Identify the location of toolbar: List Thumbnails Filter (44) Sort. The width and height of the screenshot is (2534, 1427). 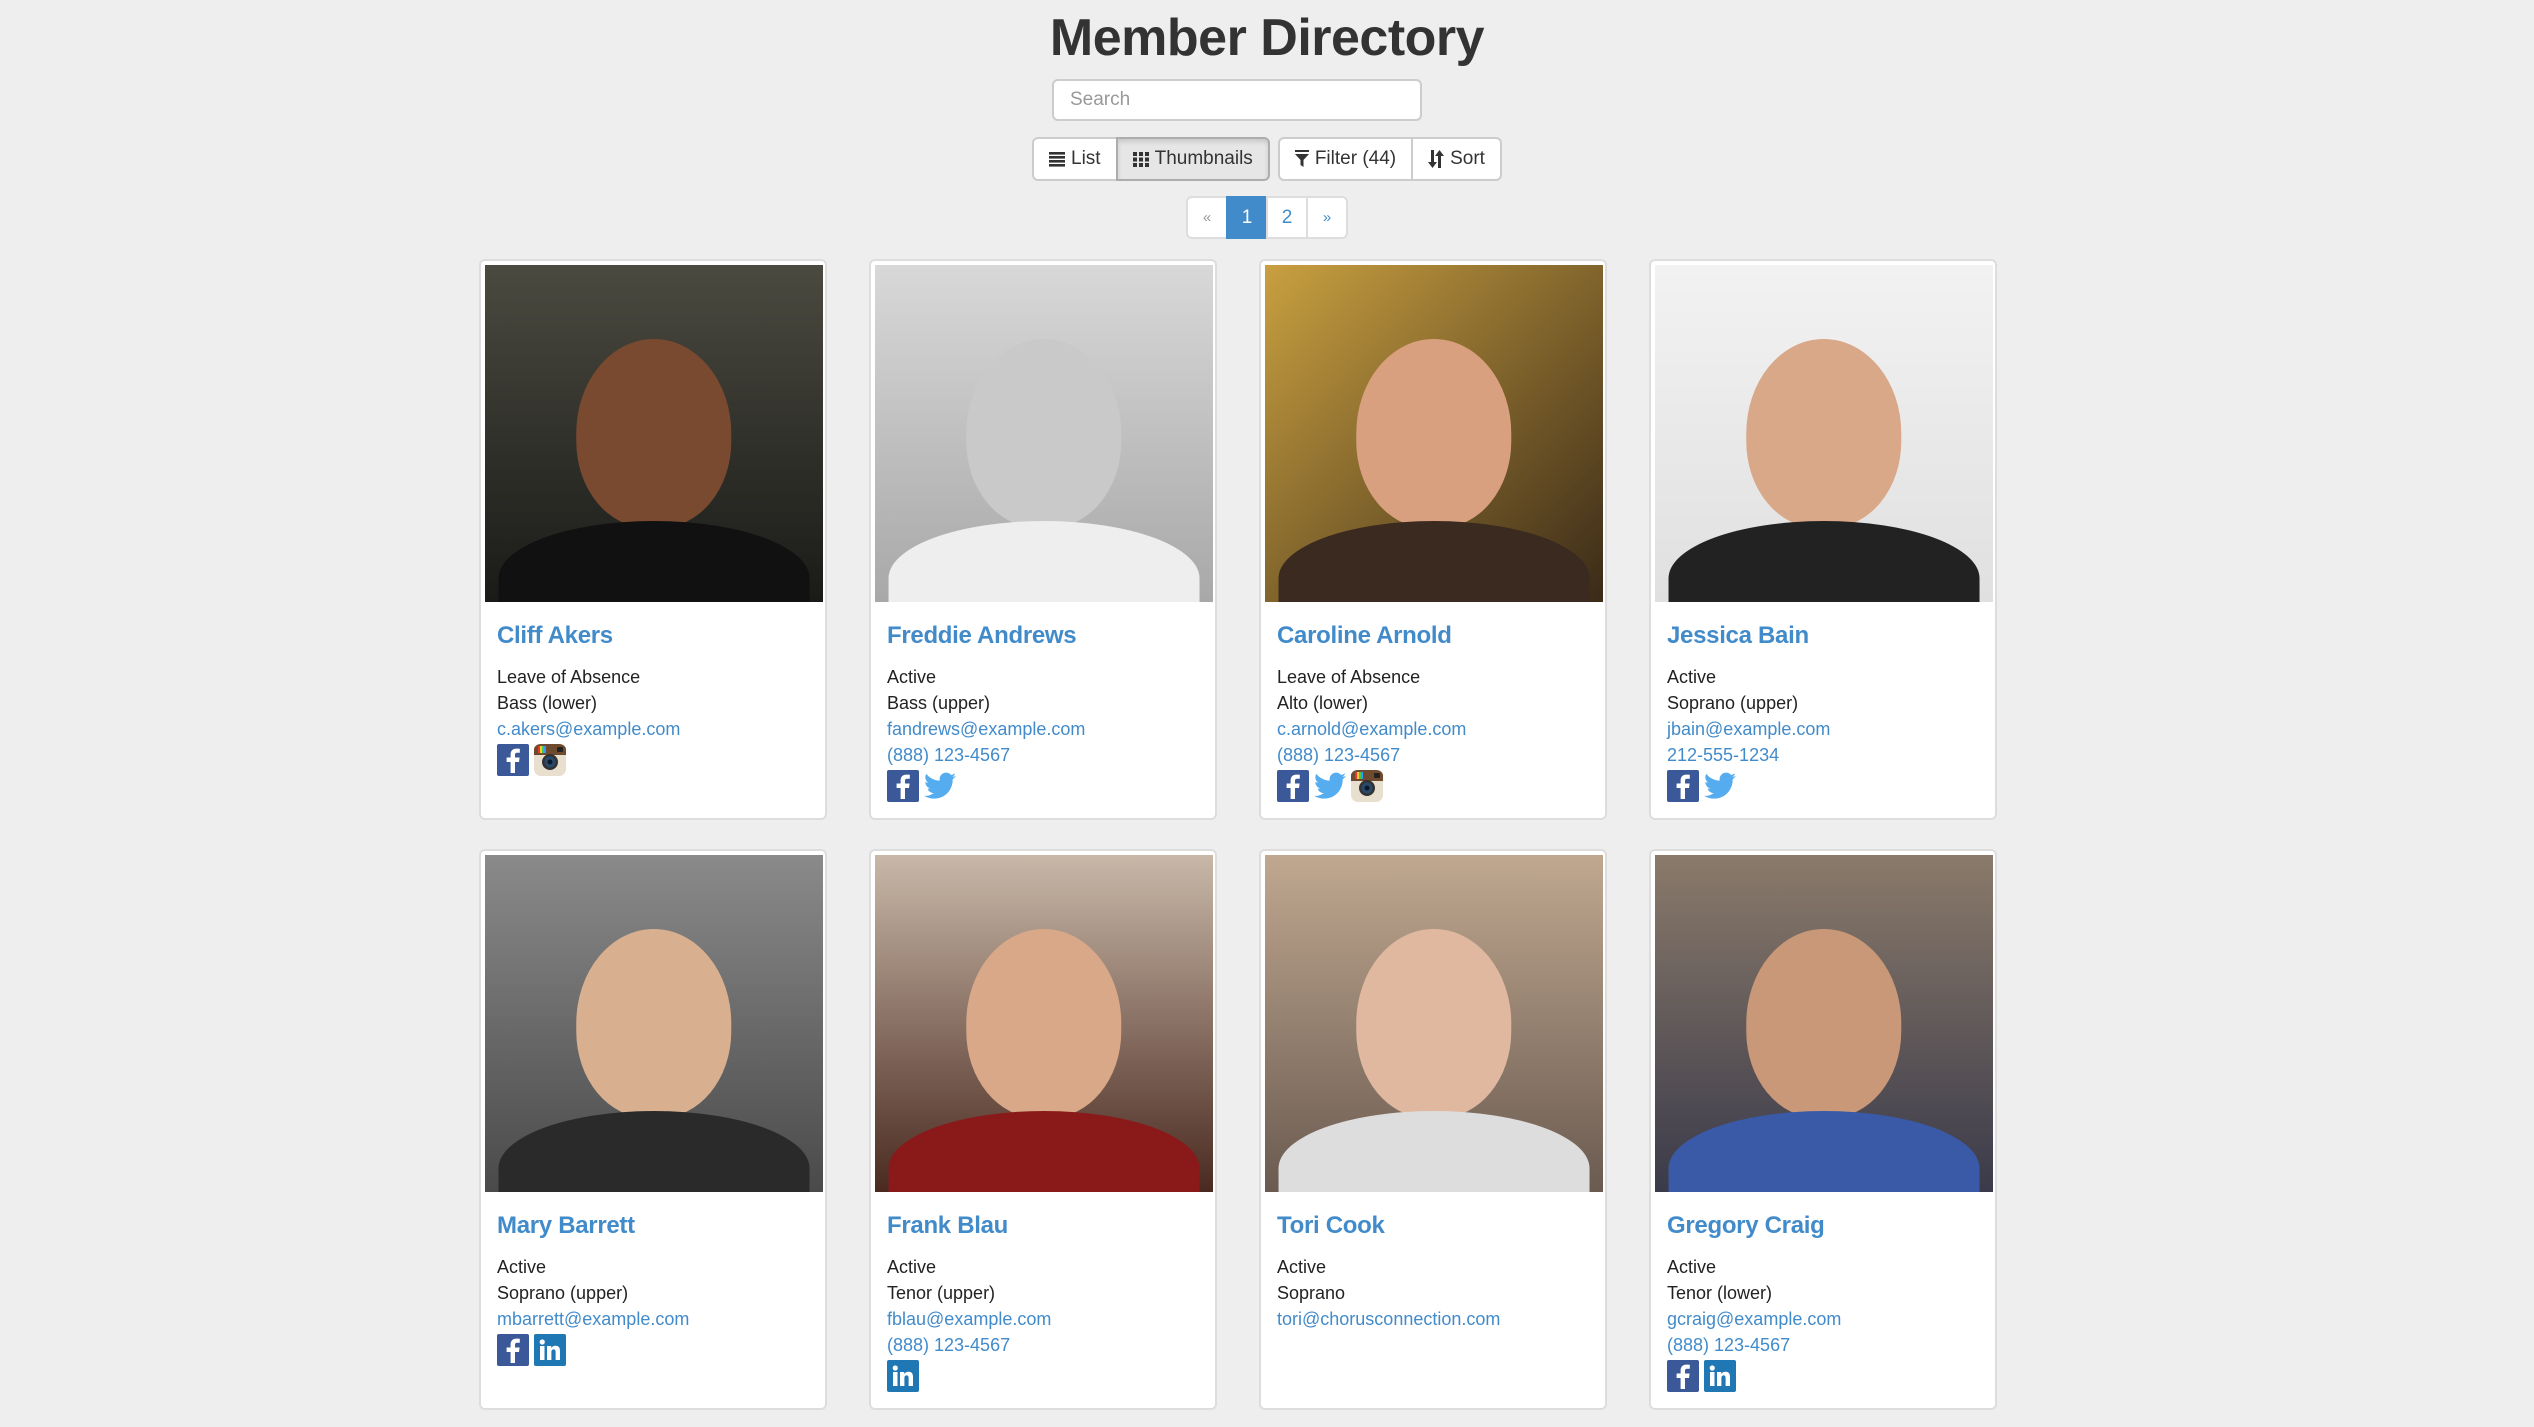
(1267, 159).